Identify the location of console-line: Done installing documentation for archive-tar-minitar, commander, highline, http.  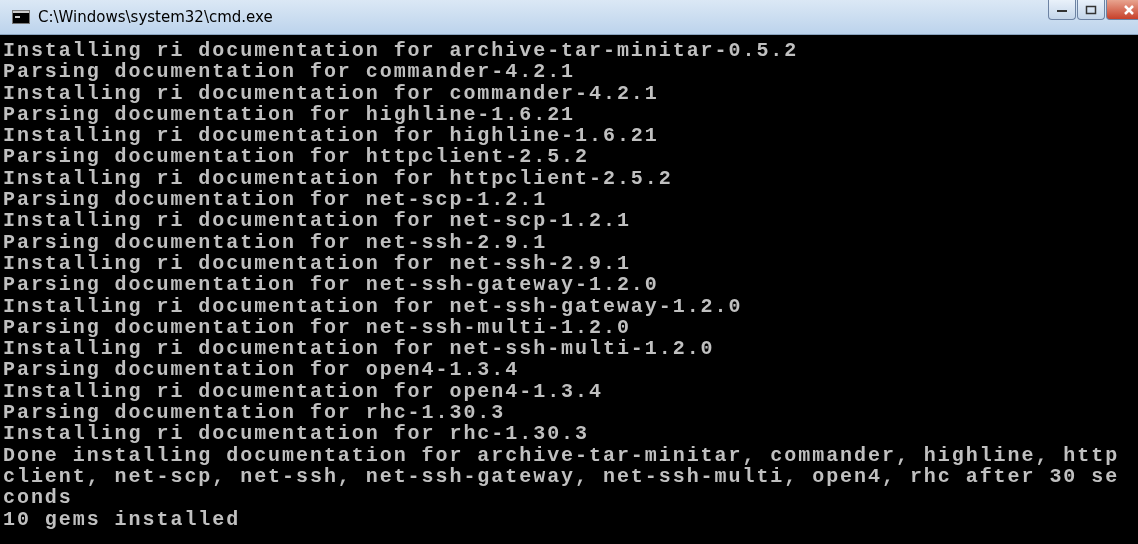
(562, 455).